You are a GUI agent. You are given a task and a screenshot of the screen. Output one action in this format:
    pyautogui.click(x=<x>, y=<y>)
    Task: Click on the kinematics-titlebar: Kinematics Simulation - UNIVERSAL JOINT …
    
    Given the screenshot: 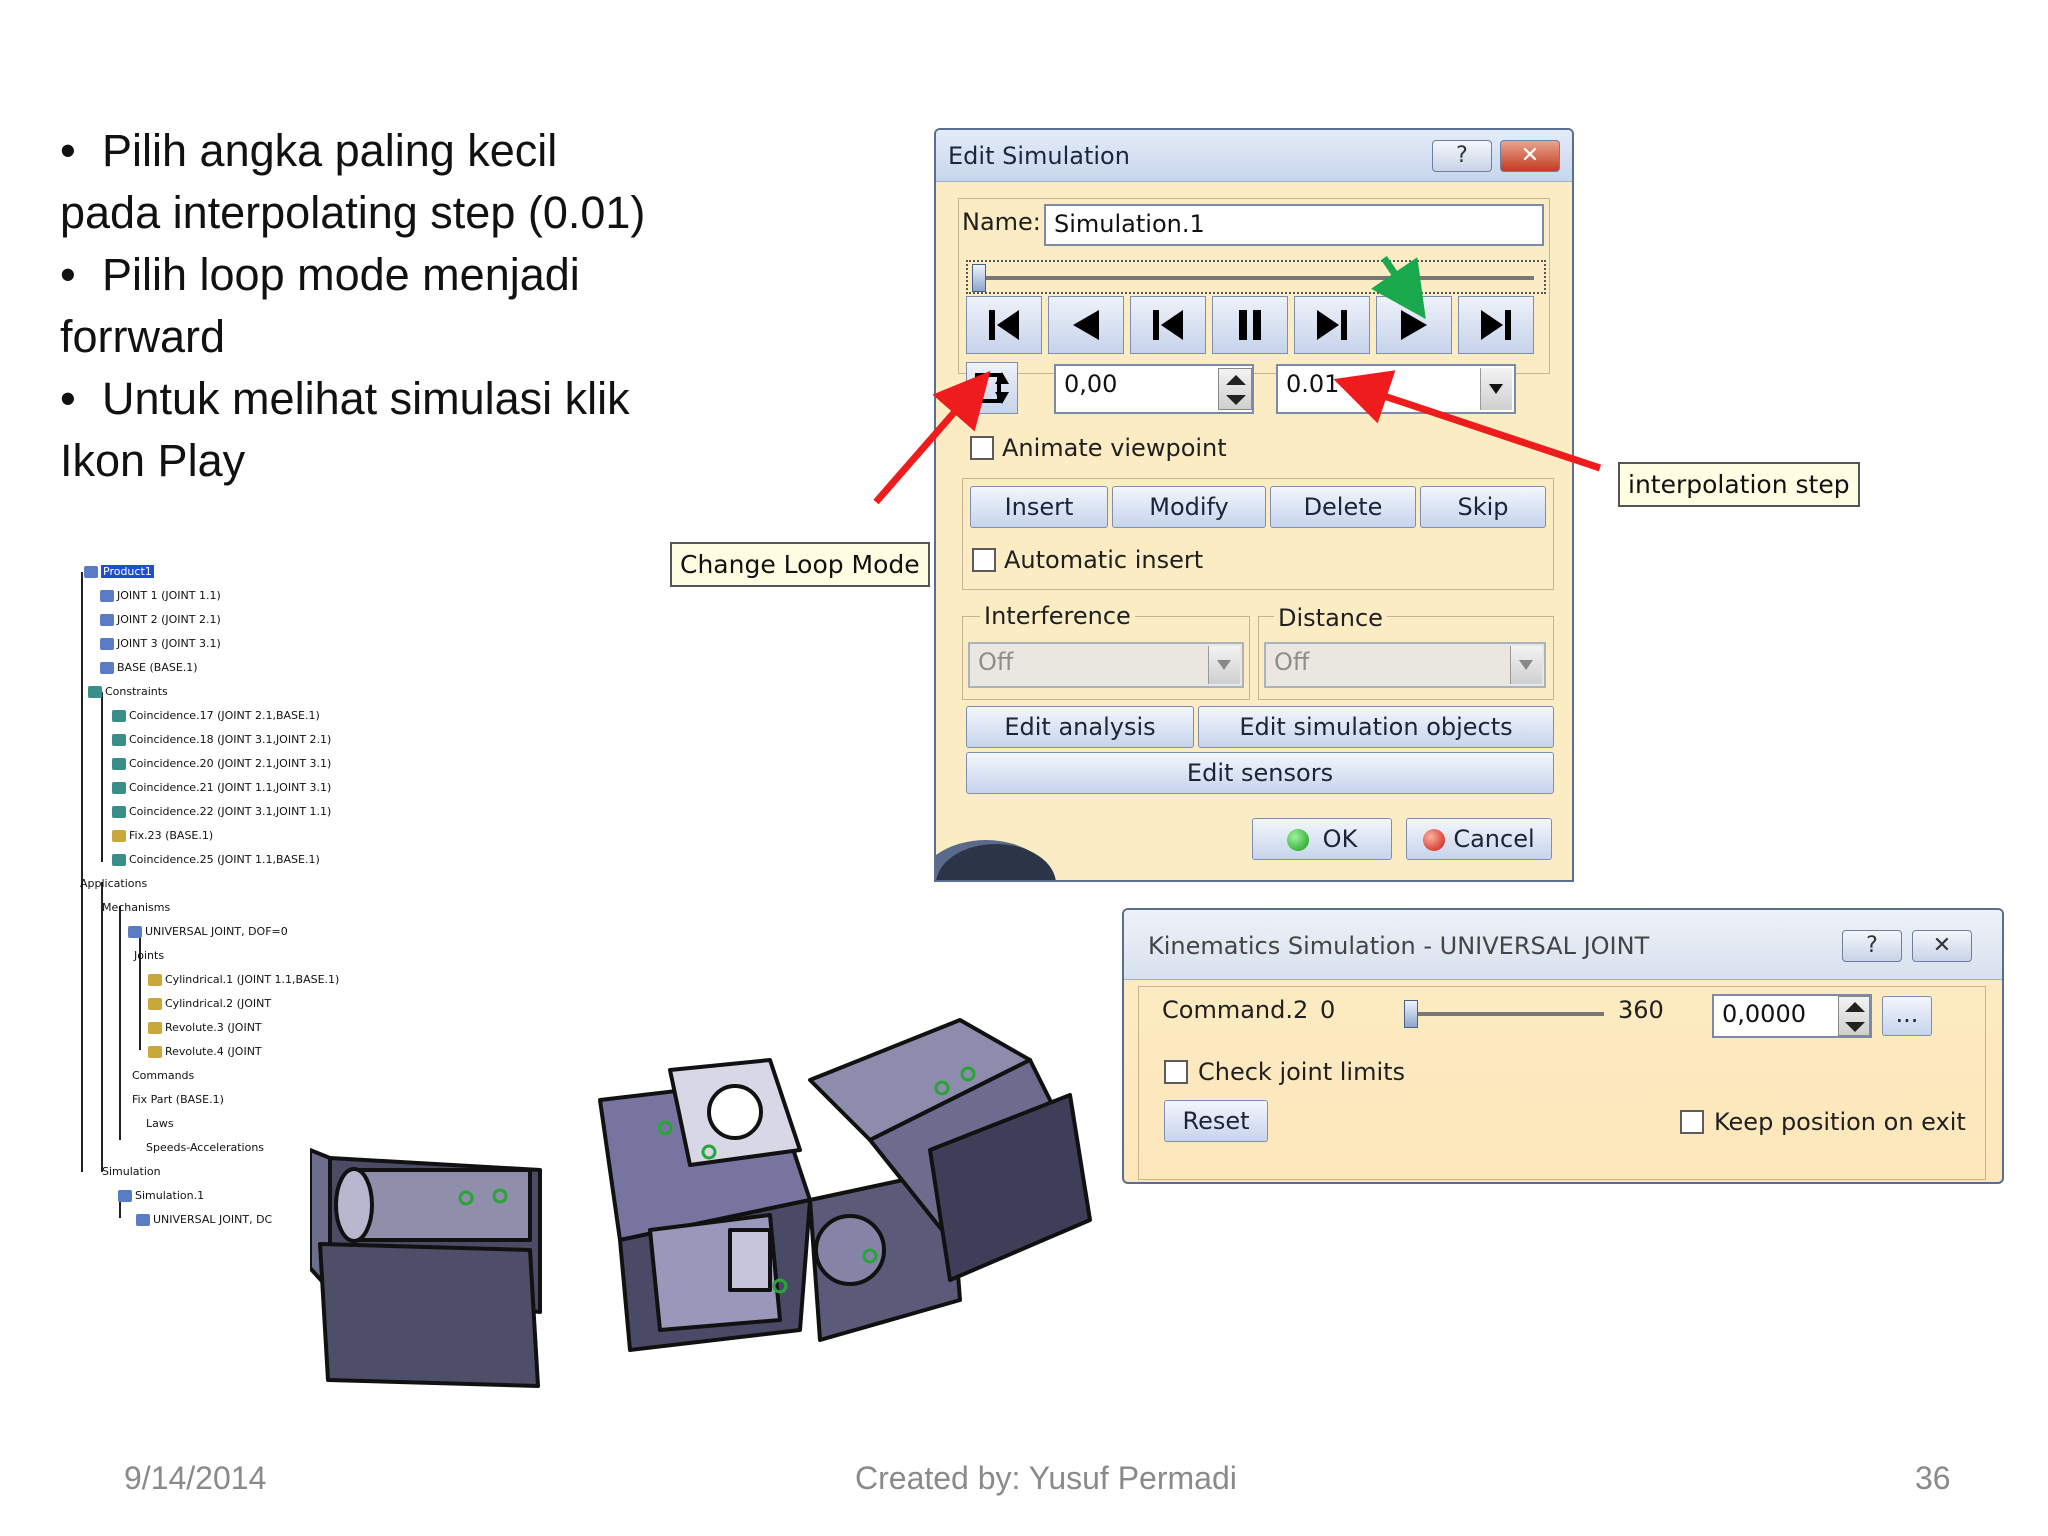 What is the action you would take?
    pyautogui.click(x=1563, y=945)
    